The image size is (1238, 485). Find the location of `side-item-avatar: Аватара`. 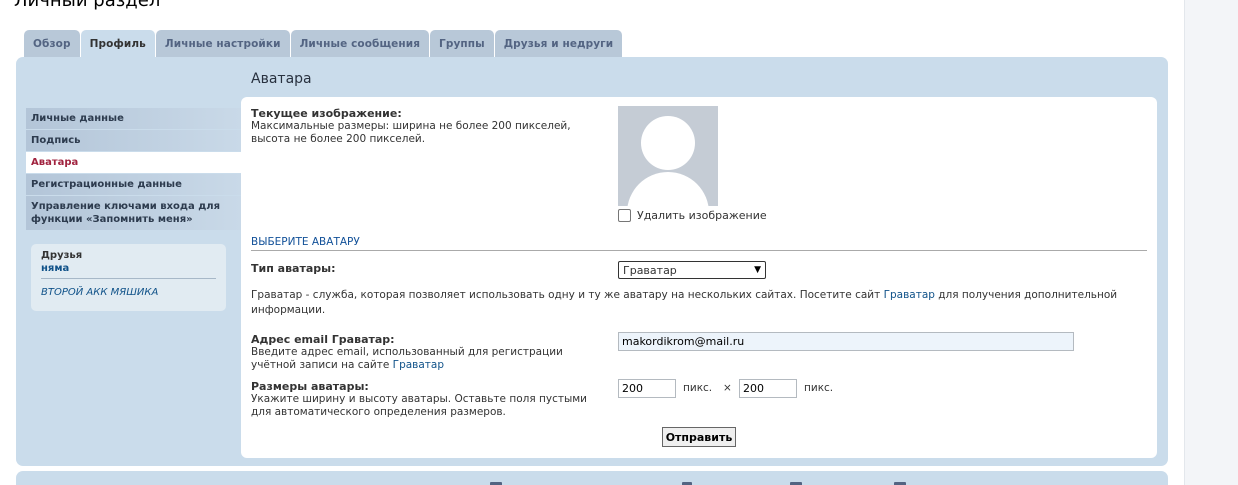

side-item-avatar: Аватара is located at coordinates (133, 162).